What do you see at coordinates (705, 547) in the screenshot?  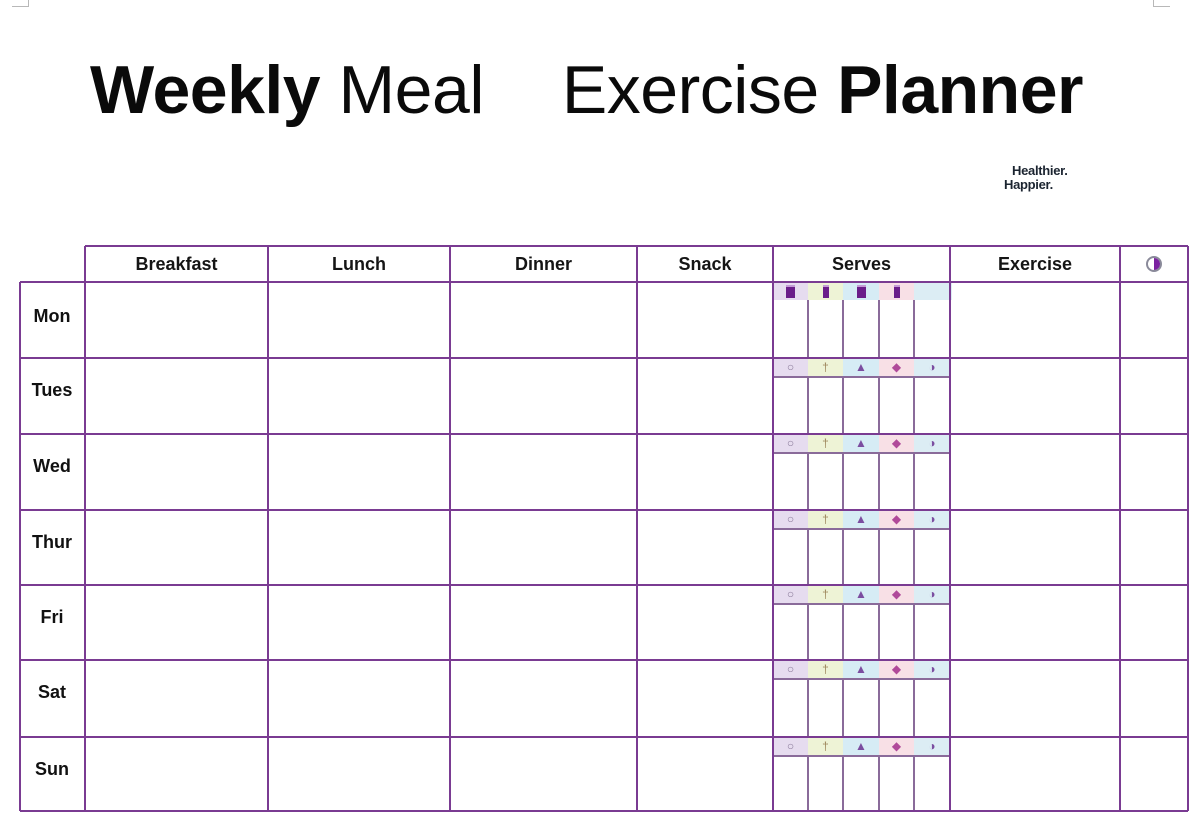 I see `cell-thur-snack` at bounding box center [705, 547].